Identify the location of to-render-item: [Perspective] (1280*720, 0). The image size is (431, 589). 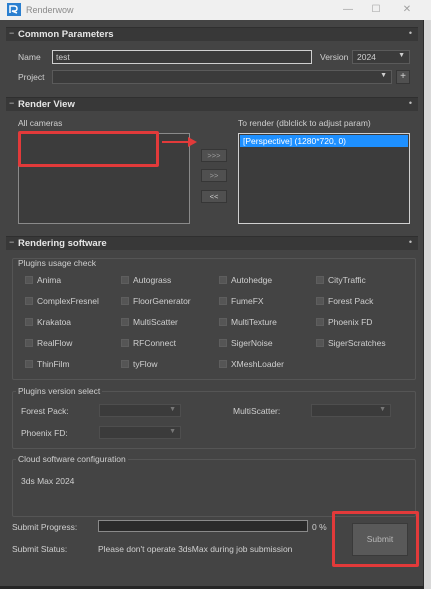
(324, 141).